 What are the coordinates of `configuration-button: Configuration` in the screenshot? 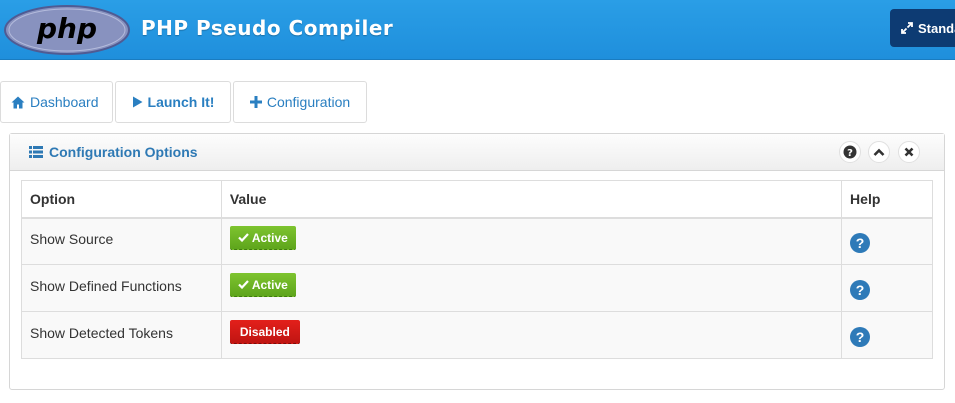 It's located at (300, 102).